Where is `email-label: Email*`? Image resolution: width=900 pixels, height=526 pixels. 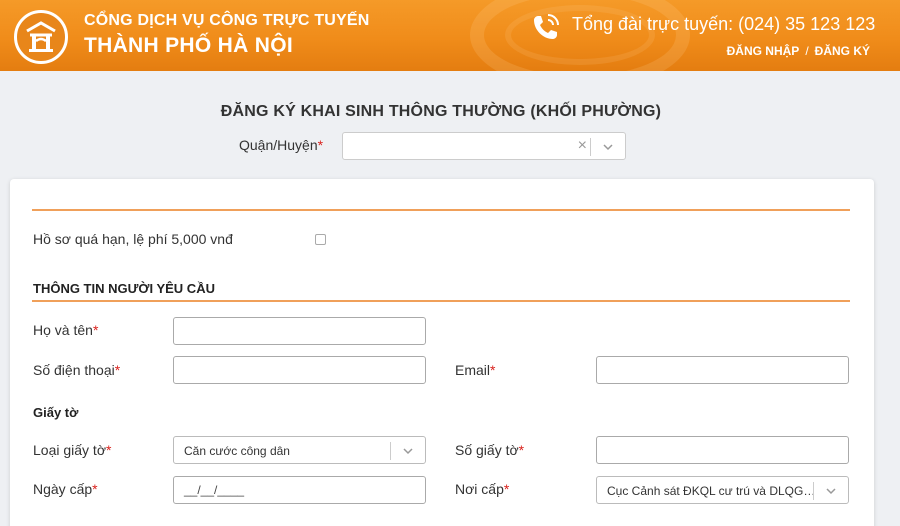
email-label: Email* is located at coordinates (475, 370).